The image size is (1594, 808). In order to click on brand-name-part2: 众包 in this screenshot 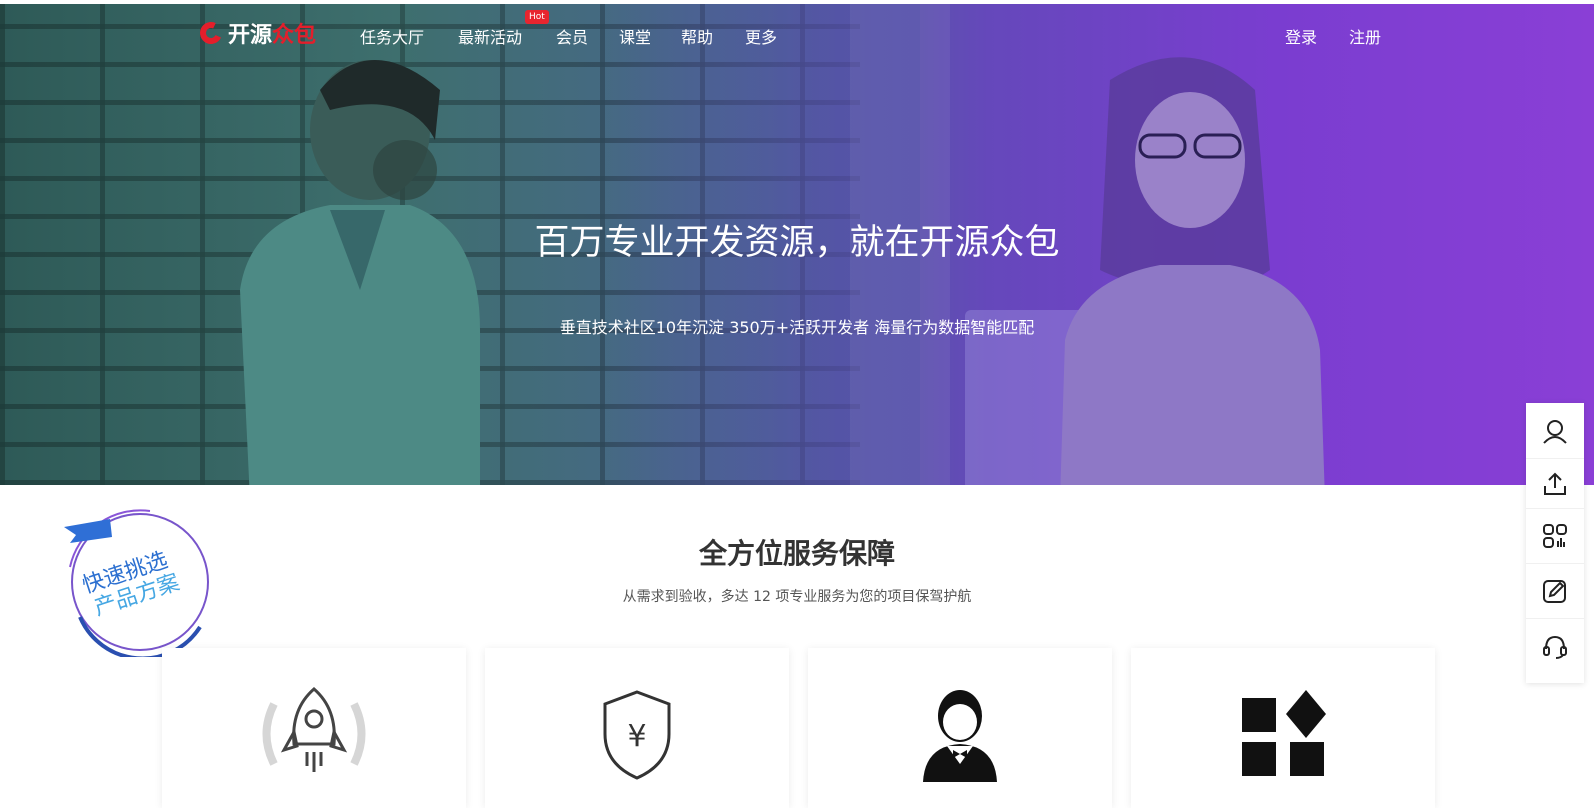, I will do `click(294, 35)`.